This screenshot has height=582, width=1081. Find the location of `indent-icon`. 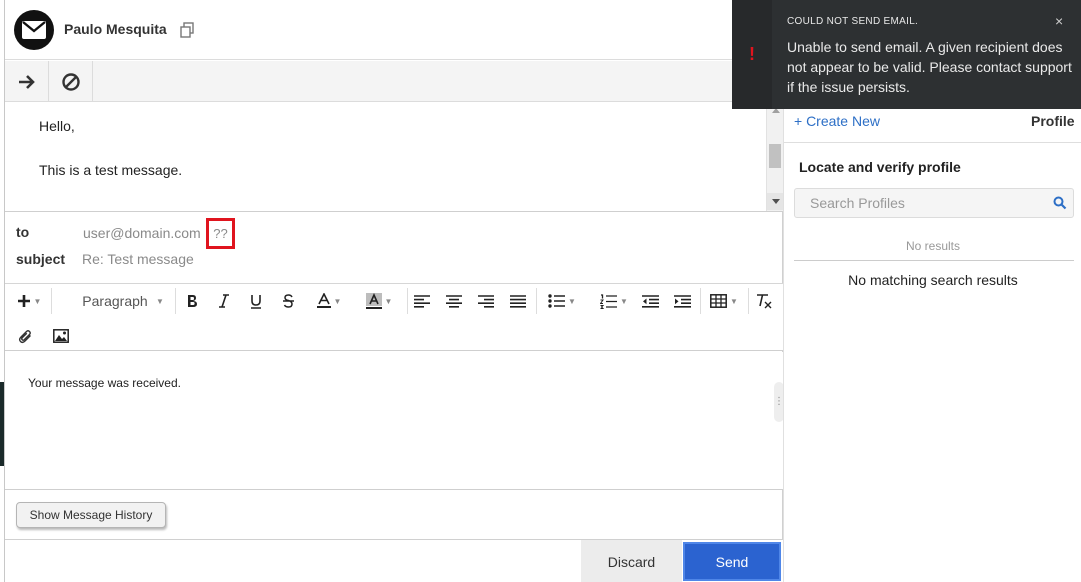

indent-icon is located at coordinates (682, 301).